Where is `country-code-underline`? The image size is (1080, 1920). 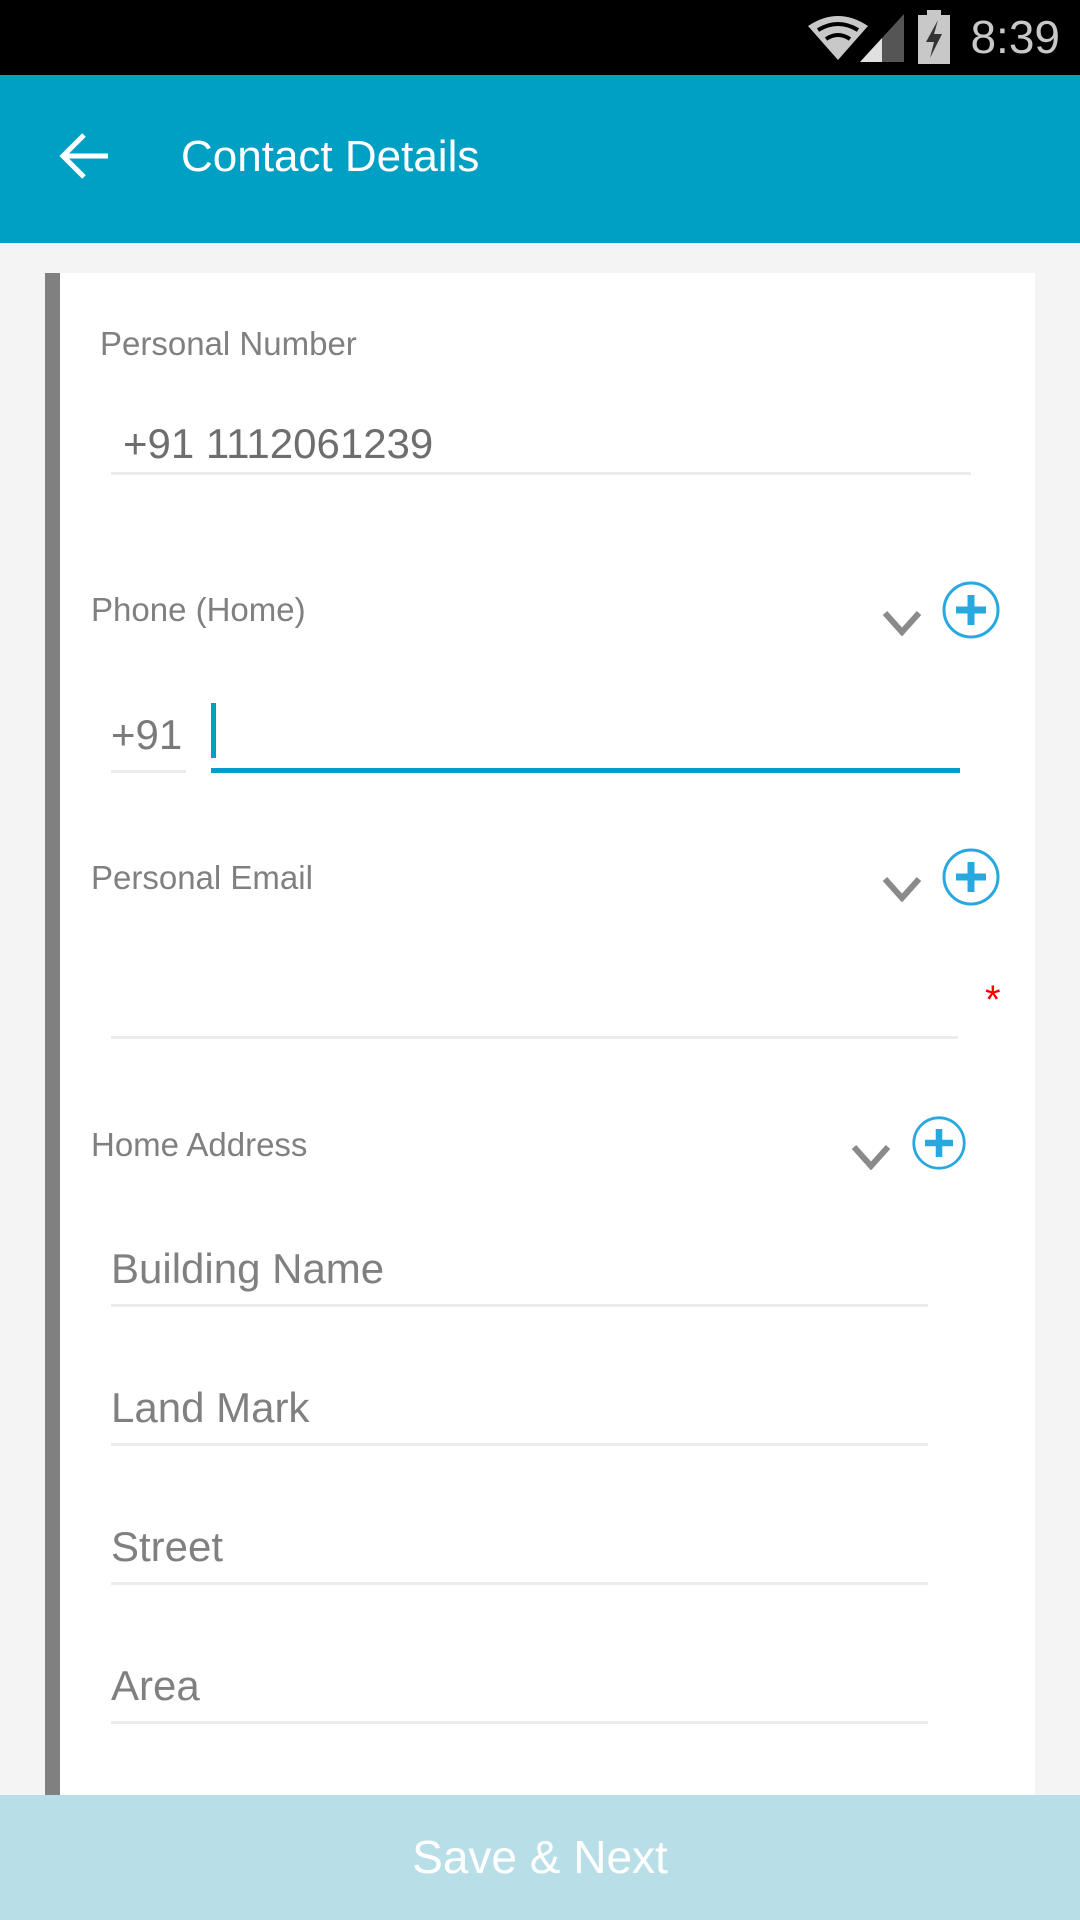
country-code-underline is located at coordinates (148, 771).